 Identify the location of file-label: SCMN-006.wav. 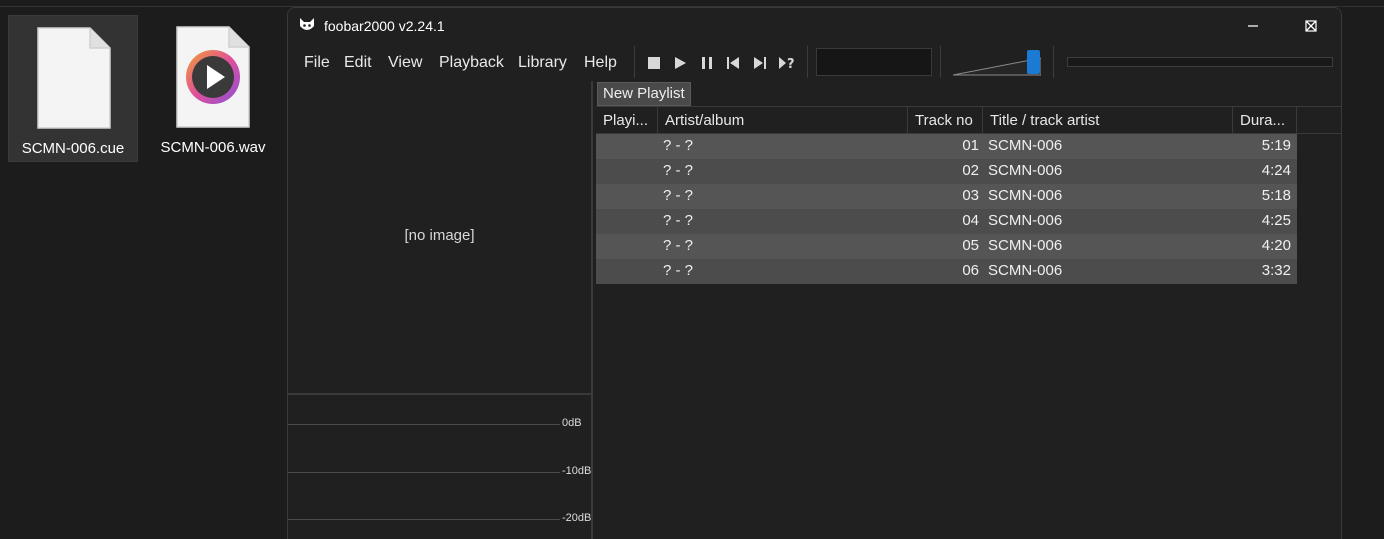
(213, 147).